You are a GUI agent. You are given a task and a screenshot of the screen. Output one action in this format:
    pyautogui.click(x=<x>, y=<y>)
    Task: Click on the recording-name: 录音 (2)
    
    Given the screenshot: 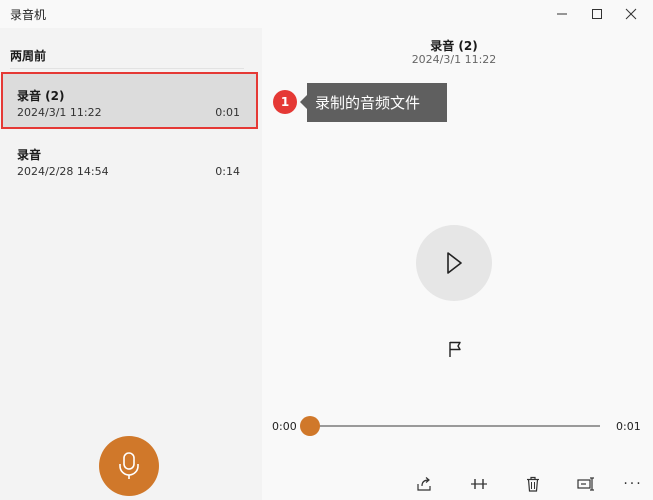 What is the action you would take?
    pyautogui.click(x=41, y=96)
    